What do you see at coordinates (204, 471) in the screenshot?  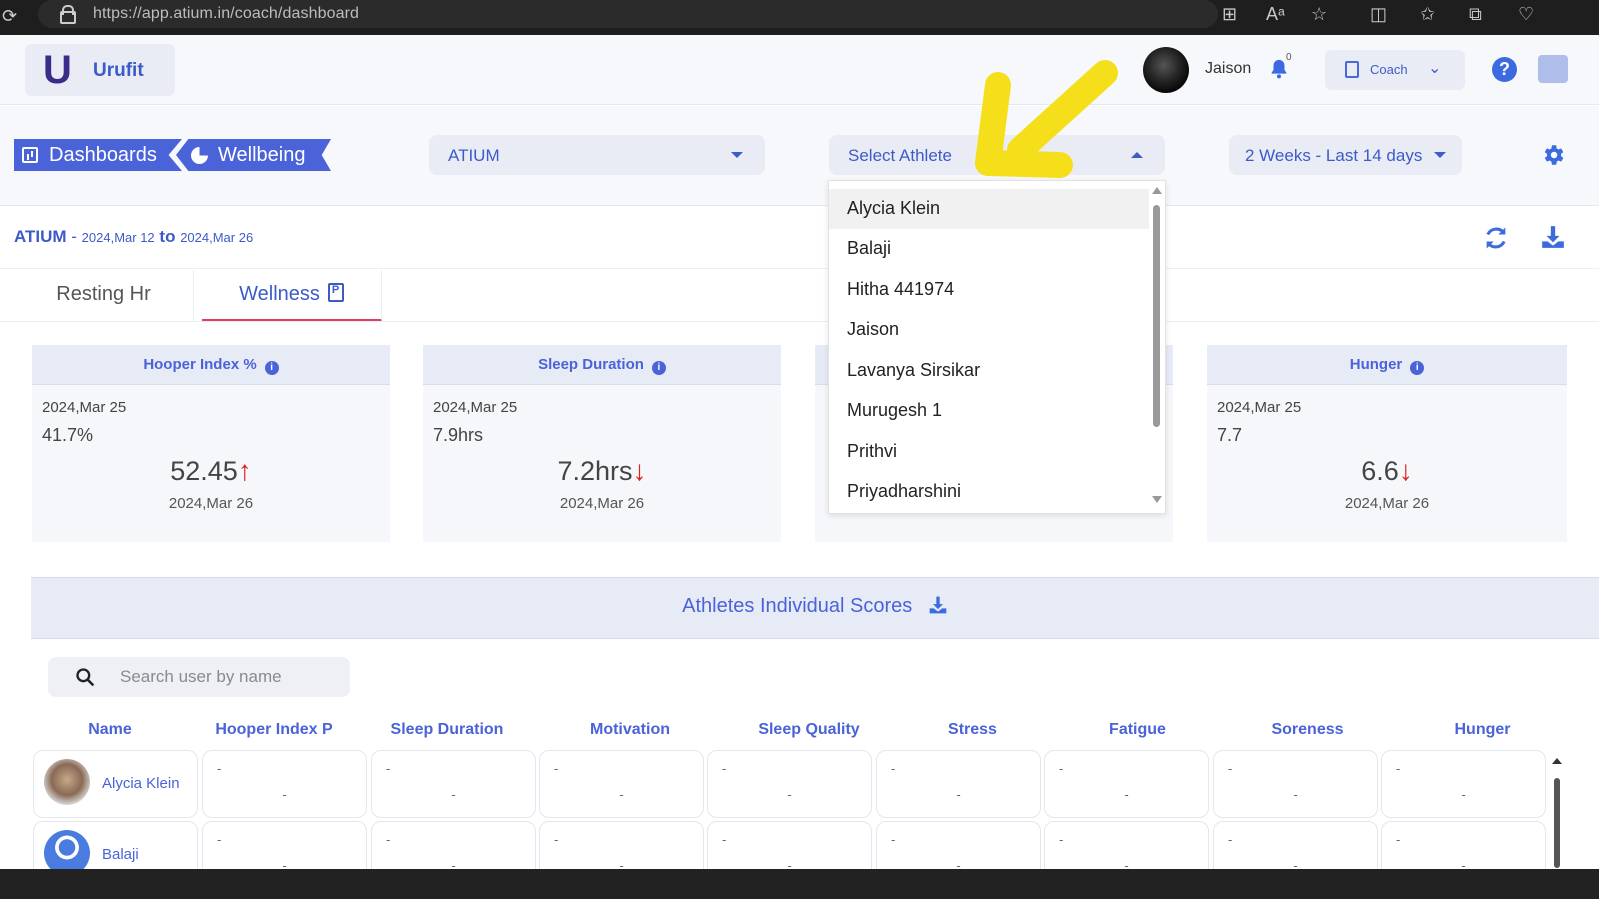 I see `current-value-text: 52.45` at bounding box center [204, 471].